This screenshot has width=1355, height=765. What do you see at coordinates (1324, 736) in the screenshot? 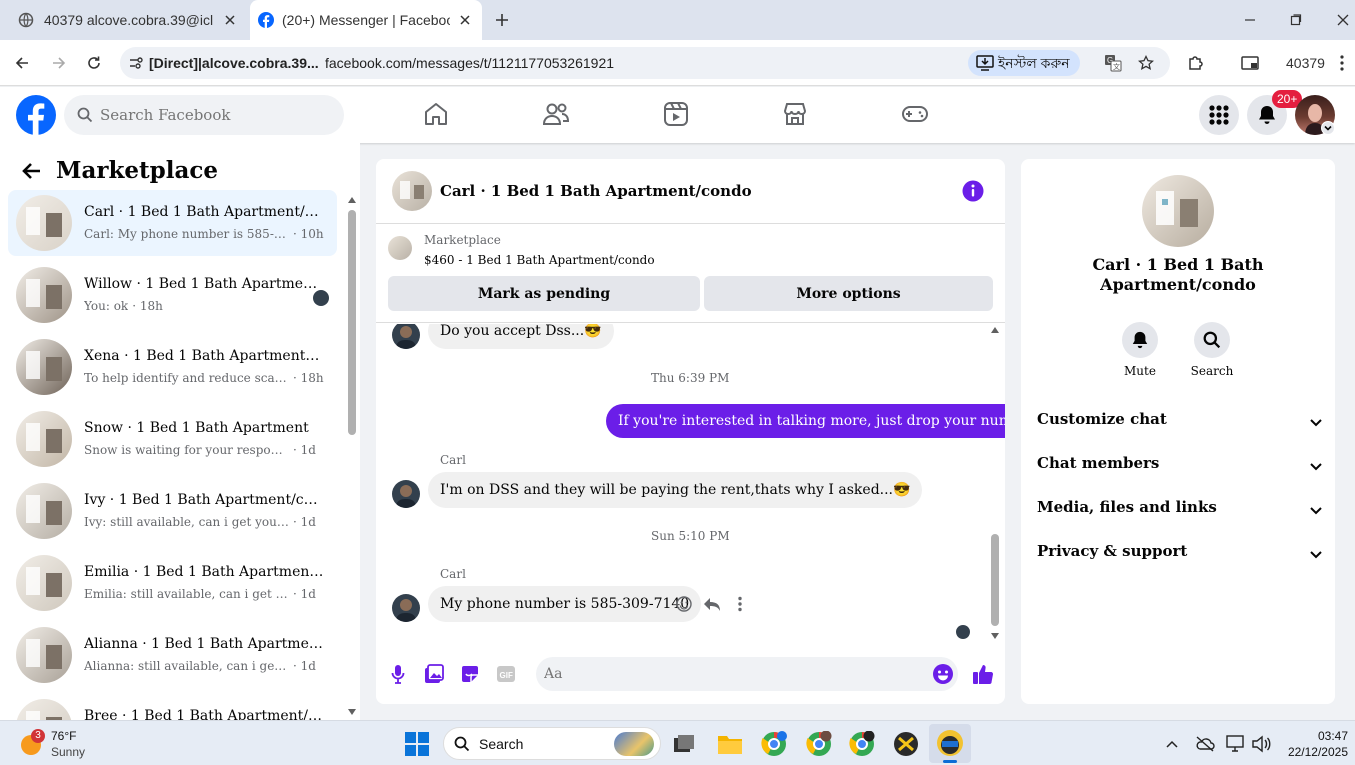
I see `clock-time: 03:47` at bounding box center [1324, 736].